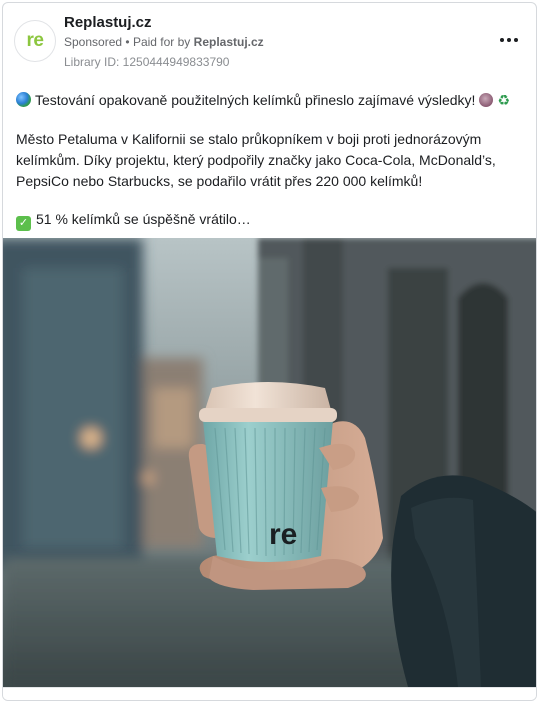 The image size is (539, 703). I want to click on page-name-link: Replastuj.cz, so click(108, 22).